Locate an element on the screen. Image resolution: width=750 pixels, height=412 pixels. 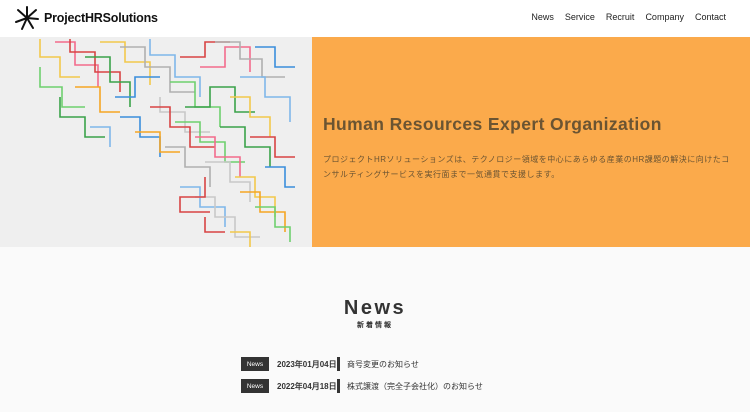
nav-contact: Contact is located at coordinates (710, 17).